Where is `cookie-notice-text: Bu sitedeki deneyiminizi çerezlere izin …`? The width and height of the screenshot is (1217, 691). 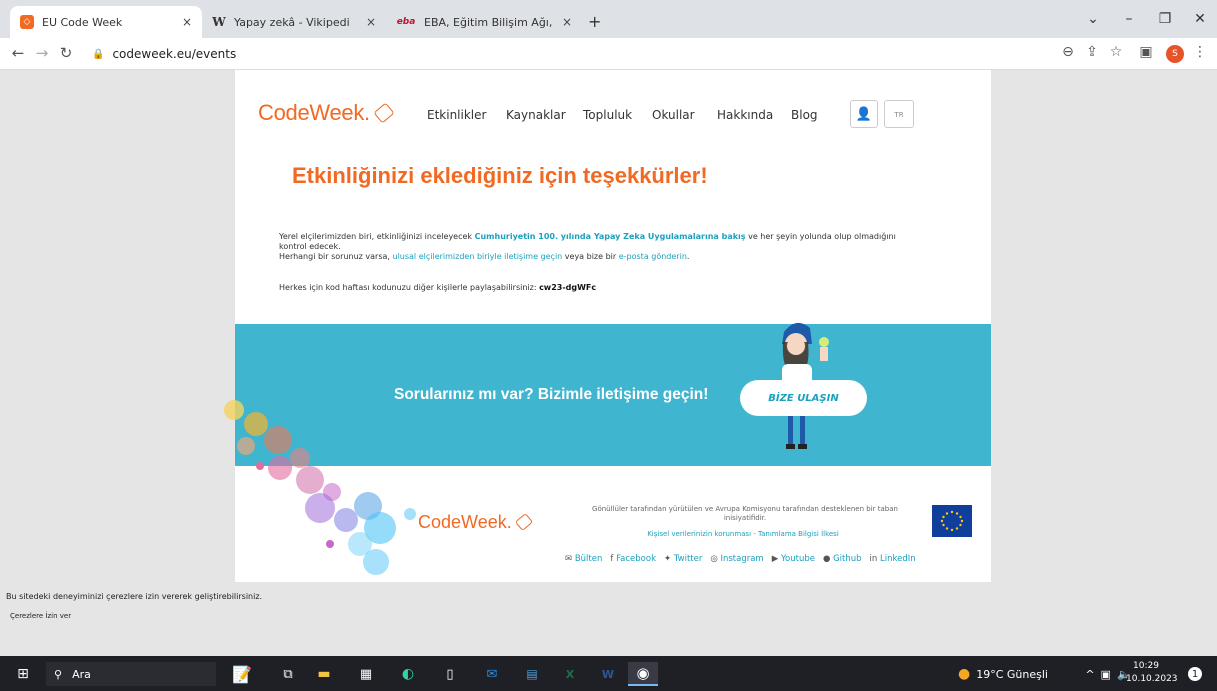
cookie-notice-text: Bu sitedeki deneyiminizi çerezlere izin … is located at coordinates (134, 596).